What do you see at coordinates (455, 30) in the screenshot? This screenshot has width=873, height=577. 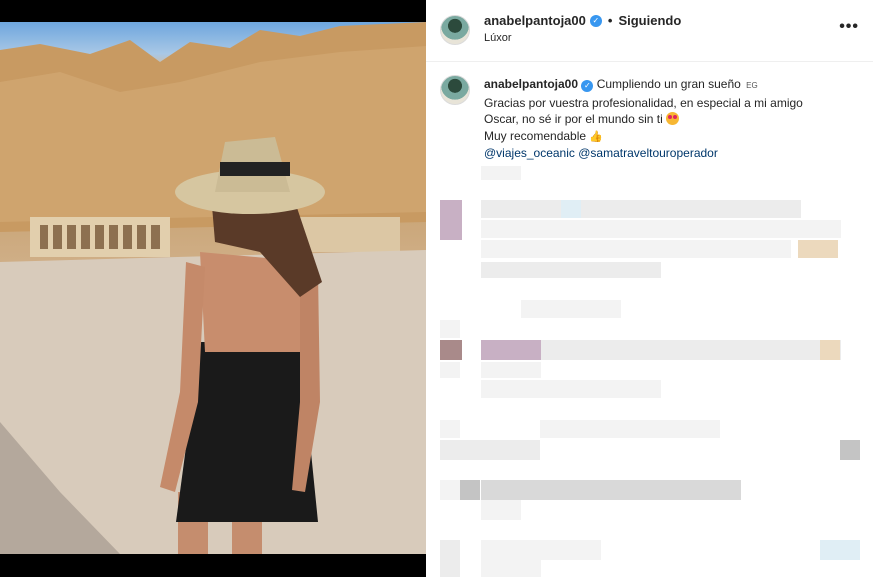 I see `author-avatar` at bounding box center [455, 30].